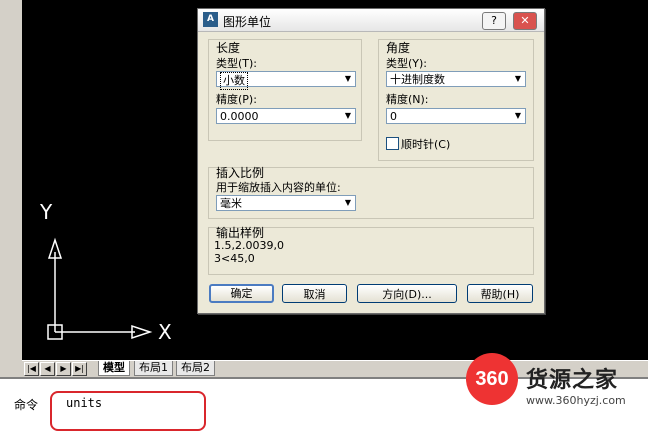 The width and height of the screenshot is (648, 440). I want to click on close-button: ✕, so click(525, 21).